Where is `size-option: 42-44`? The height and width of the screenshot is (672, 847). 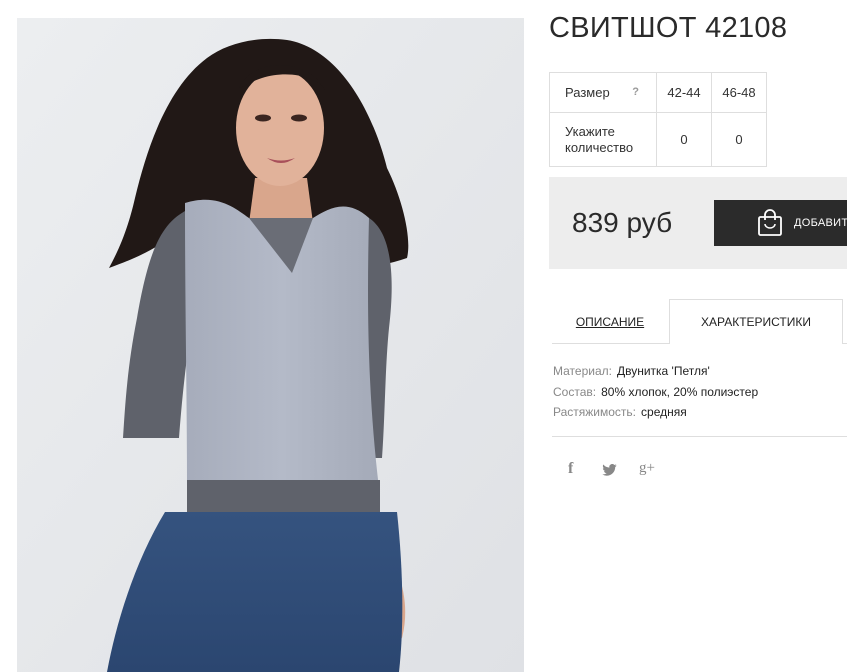 size-option: 42-44 is located at coordinates (684, 92).